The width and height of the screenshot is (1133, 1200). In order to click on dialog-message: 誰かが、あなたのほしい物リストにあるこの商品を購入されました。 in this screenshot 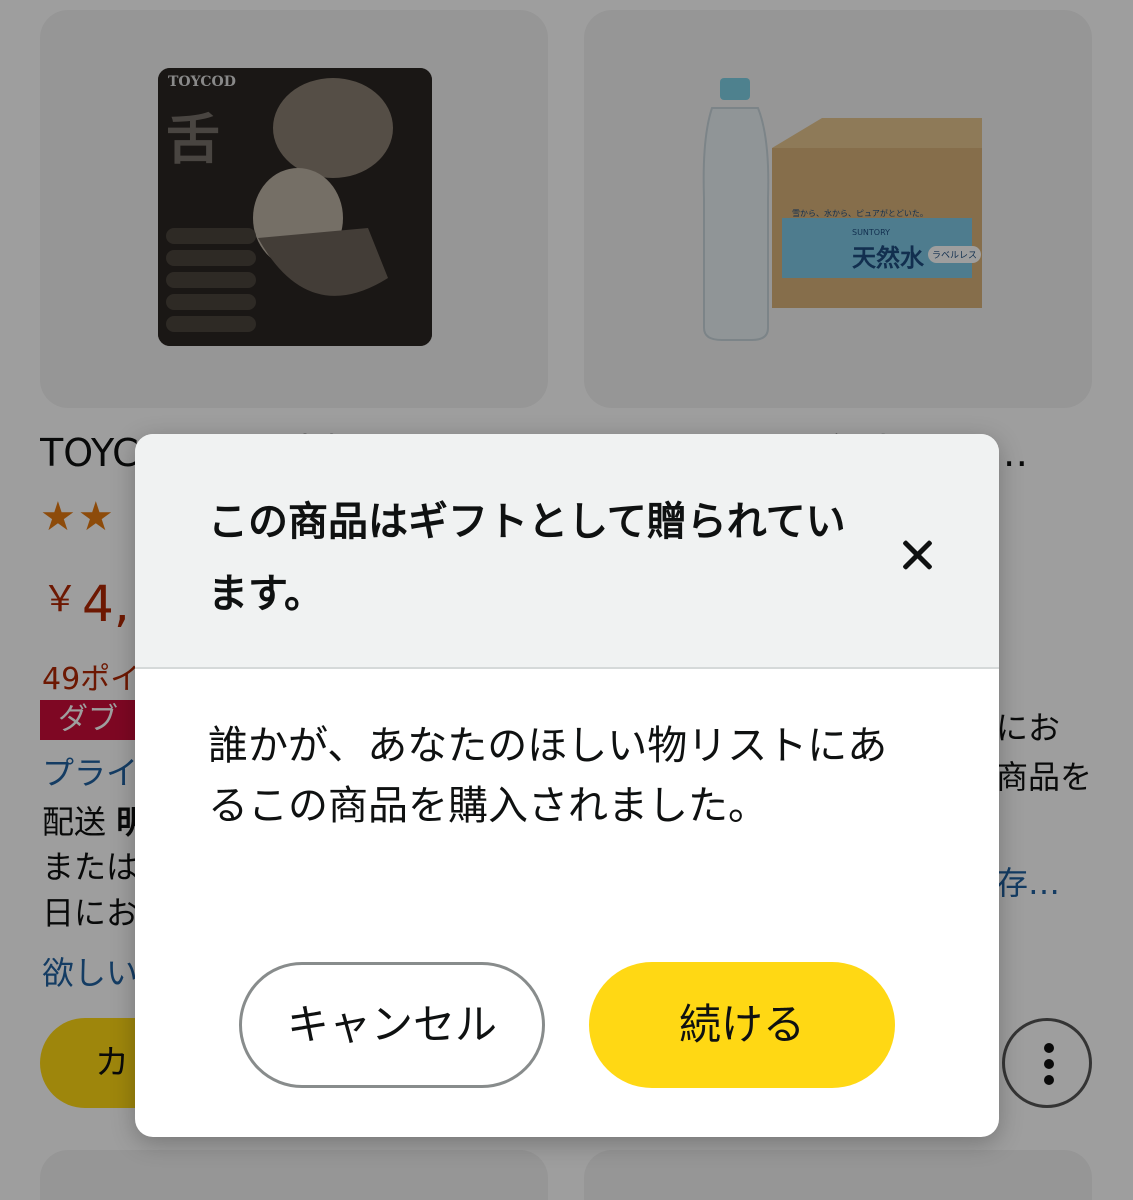, I will do `click(548, 776)`.